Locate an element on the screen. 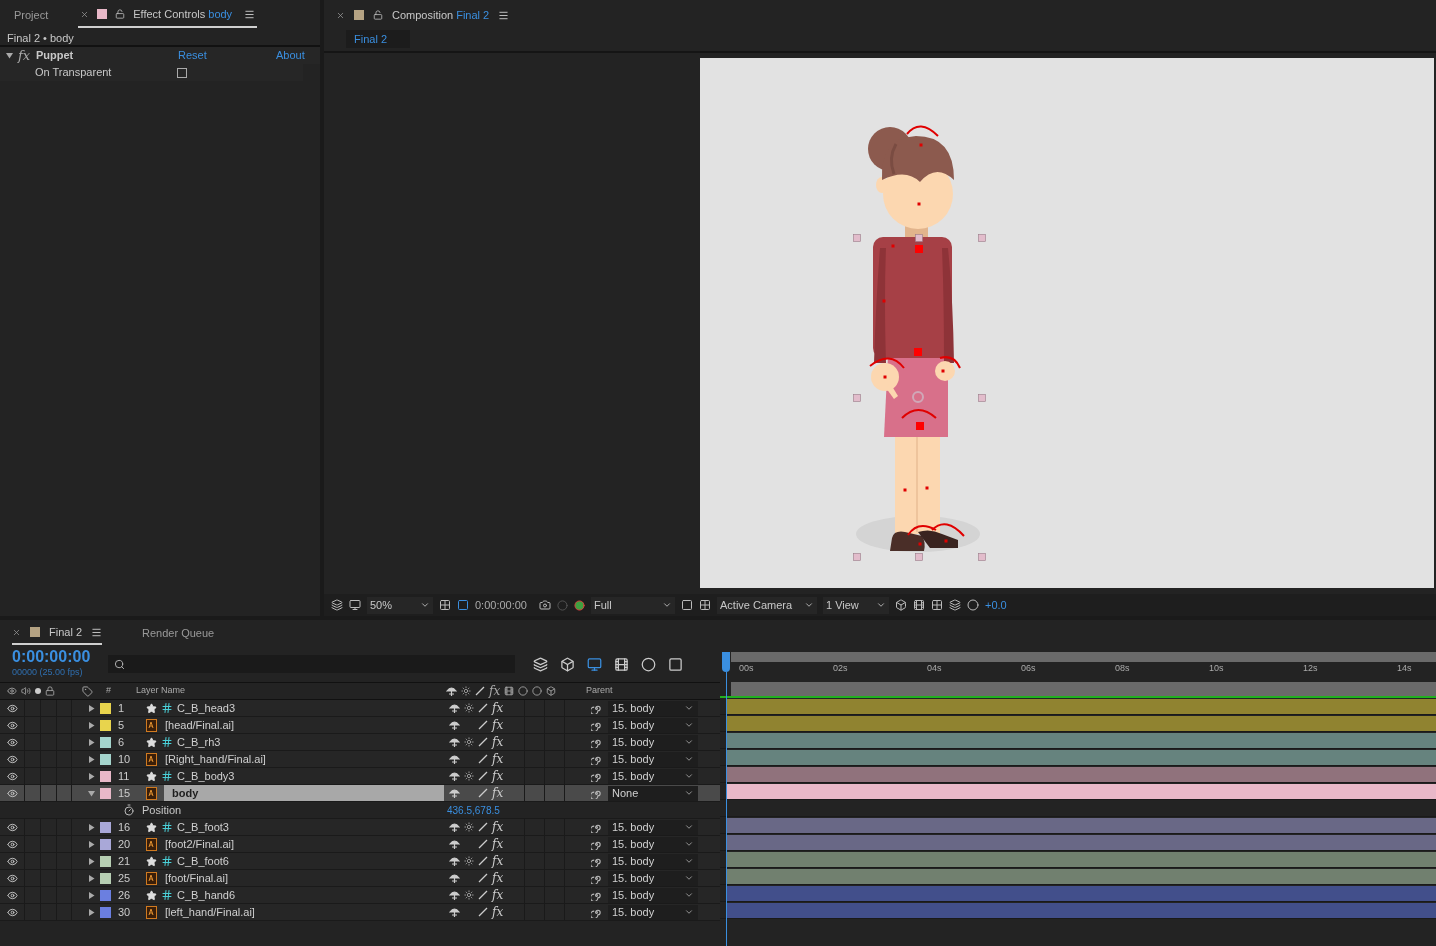 This screenshot has height=946, width=1436. time-ruler: 00s 02s 04s 06s 08s 10s 12s 14s is located at coordinates (1083, 672).